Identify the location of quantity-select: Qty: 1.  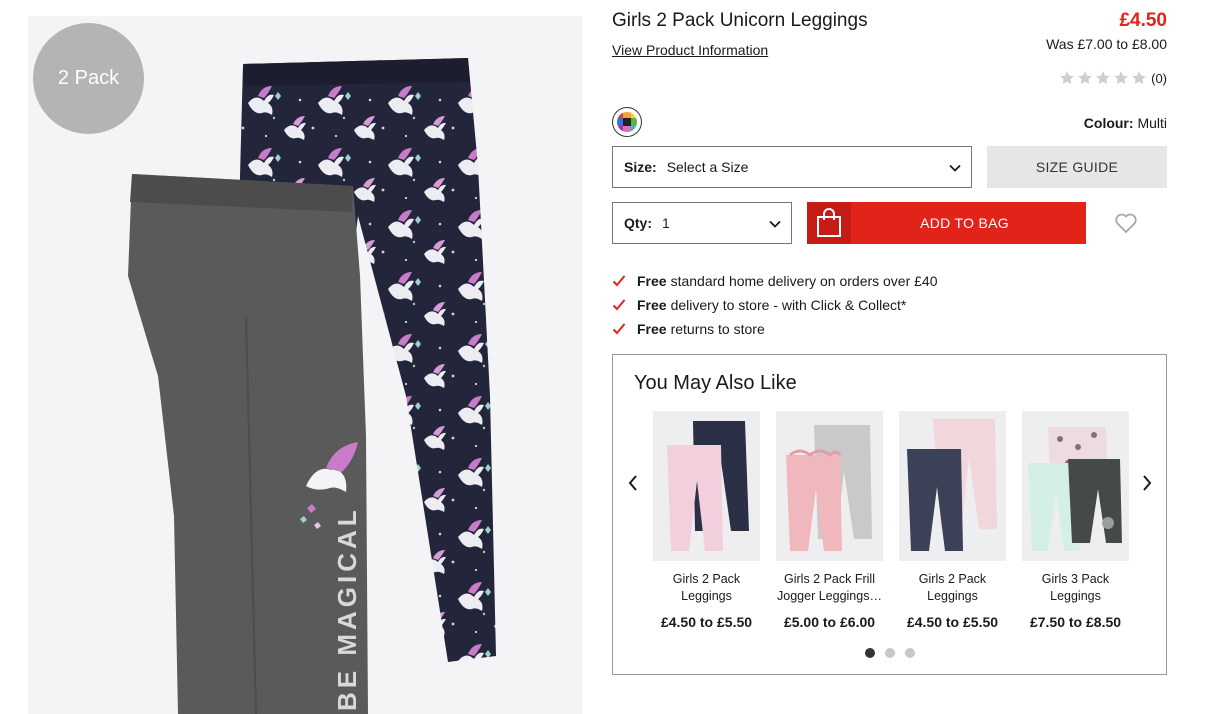
(702, 223).